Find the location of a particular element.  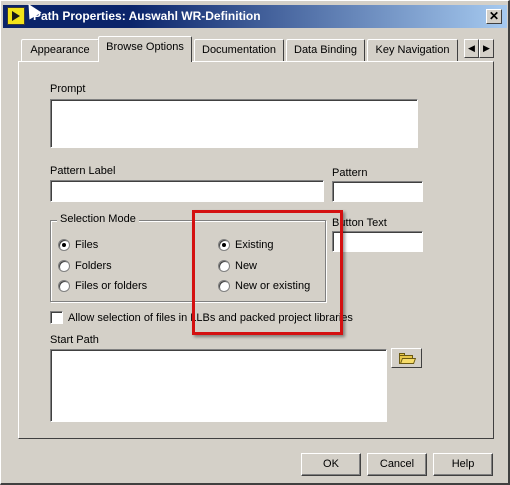

tab-data-binding: Data Binding is located at coordinates (325, 50).